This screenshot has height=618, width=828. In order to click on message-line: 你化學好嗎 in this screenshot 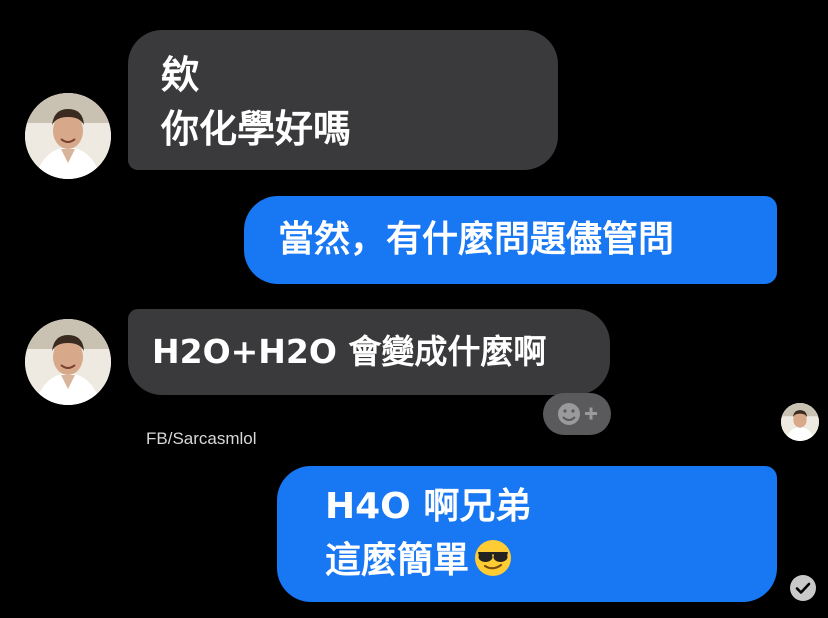, I will do `click(256, 129)`.